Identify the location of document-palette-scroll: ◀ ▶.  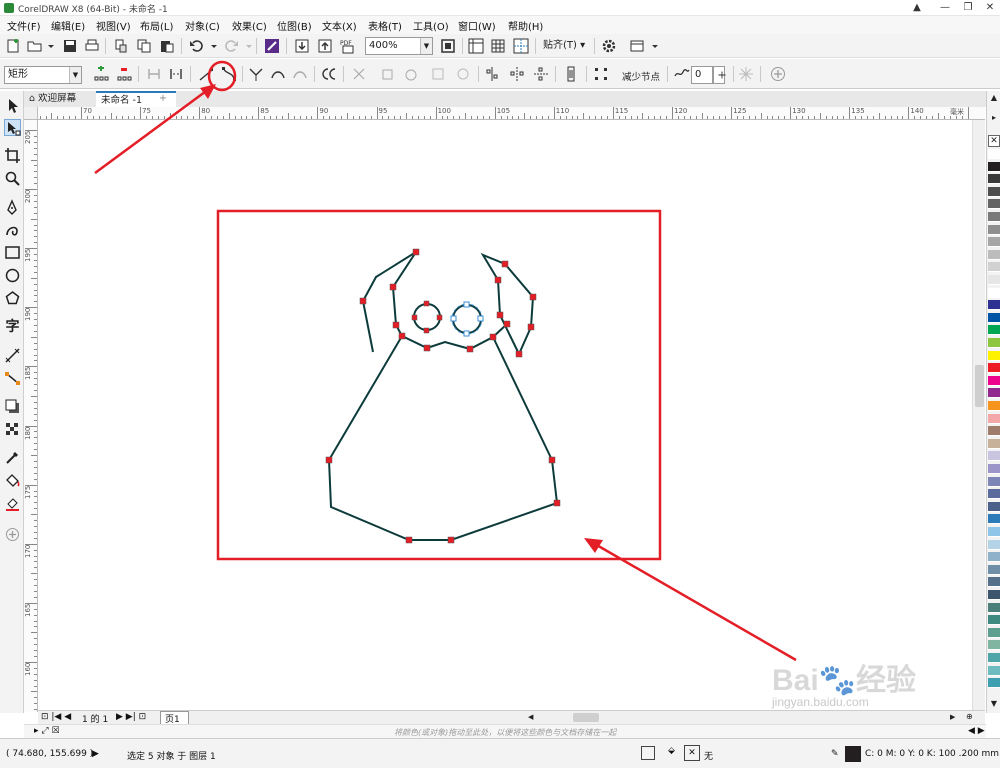
(976, 731).